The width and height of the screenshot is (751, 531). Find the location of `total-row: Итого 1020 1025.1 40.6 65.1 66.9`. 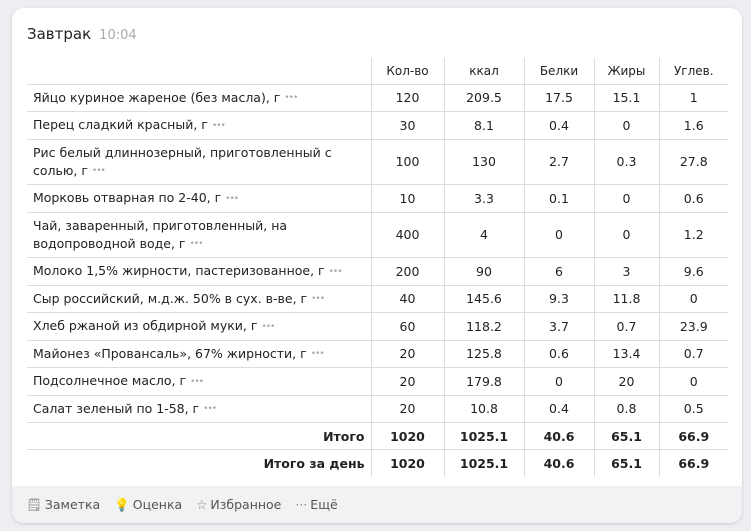

total-row: Итого 1020 1025.1 40.6 65.1 66.9 is located at coordinates (377, 436).